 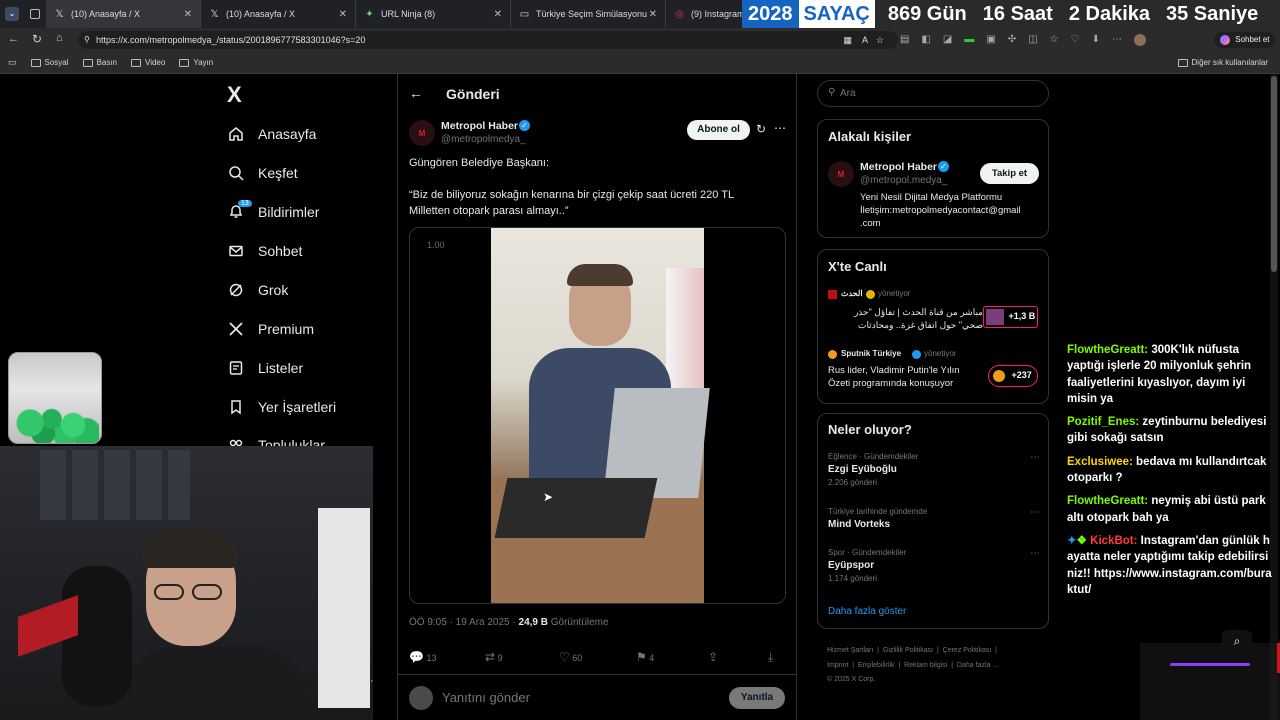 What do you see at coordinates (867, 552) in the screenshot?
I see `trend-context: Spor · Gündemdekiler` at bounding box center [867, 552].